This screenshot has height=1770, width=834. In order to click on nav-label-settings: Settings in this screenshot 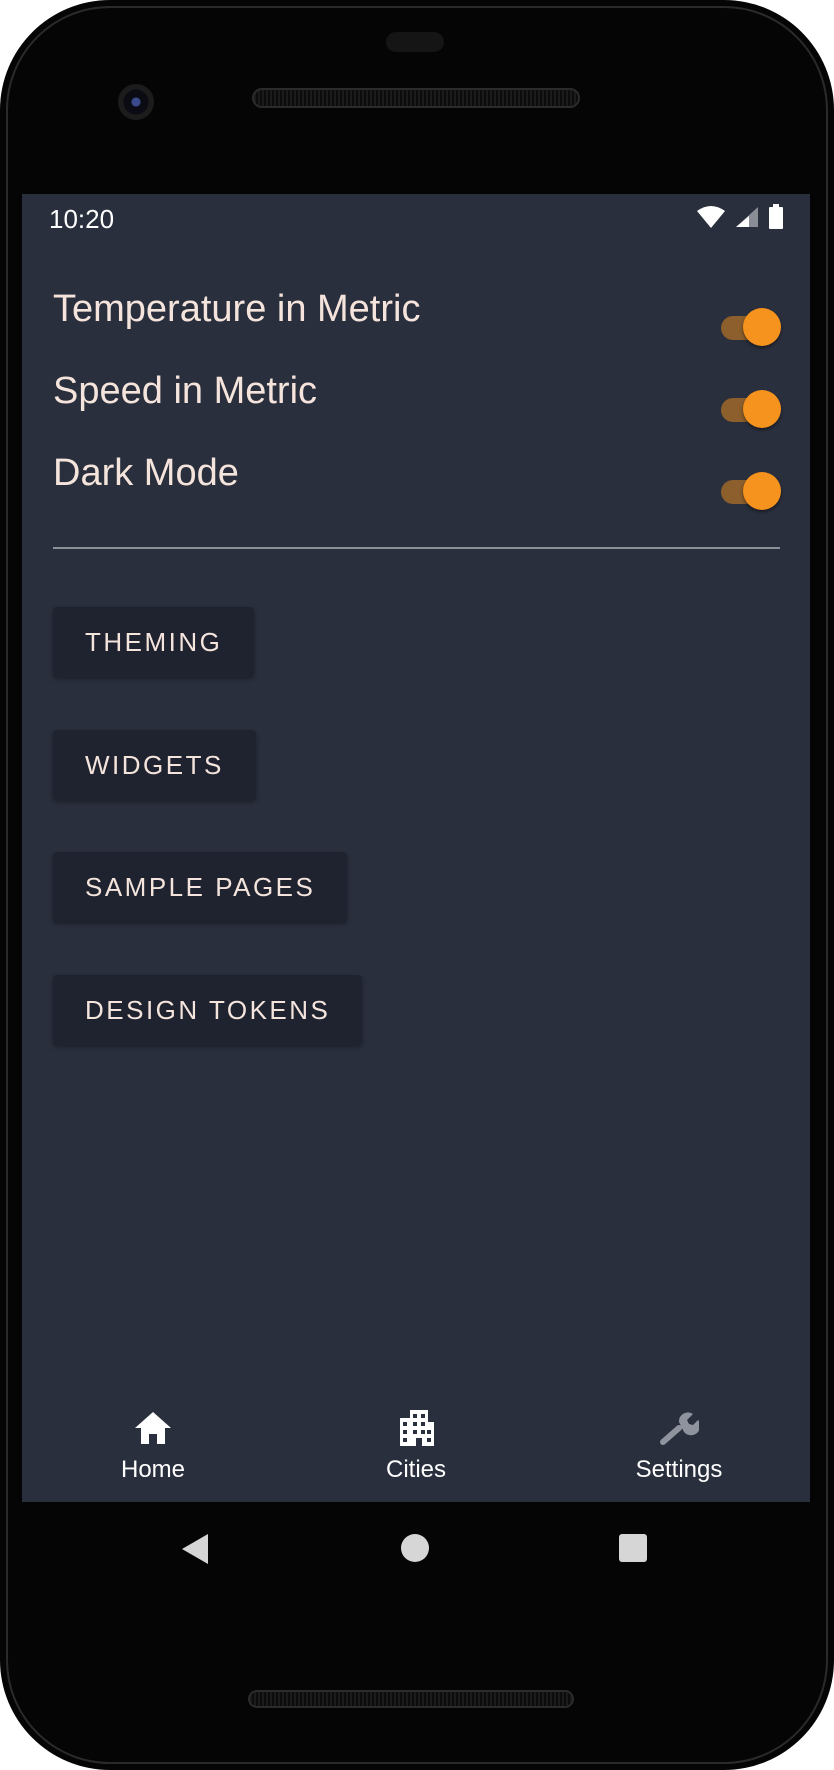, I will do `click(679, 1469)`.